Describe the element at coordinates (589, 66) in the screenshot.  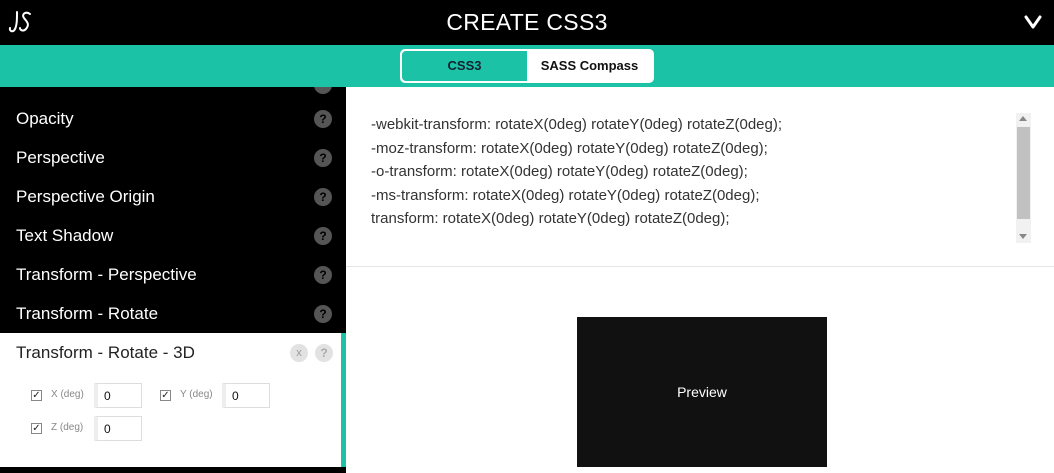
I see `tab-sass-compass: SASS Compass` at that location.